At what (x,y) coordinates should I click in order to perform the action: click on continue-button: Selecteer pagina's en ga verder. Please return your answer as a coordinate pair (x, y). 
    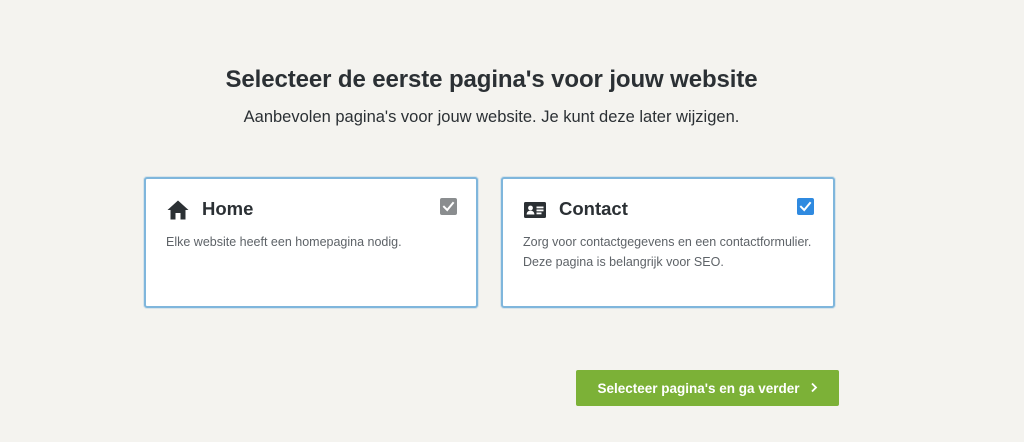
    Looking at the image, I should click on (707, 388).